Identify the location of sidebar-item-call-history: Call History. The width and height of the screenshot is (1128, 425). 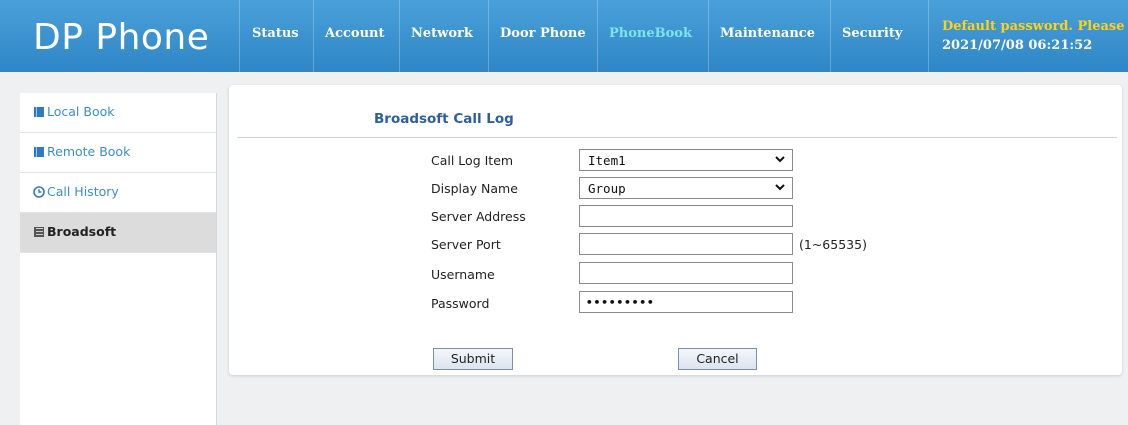
(118, 193).